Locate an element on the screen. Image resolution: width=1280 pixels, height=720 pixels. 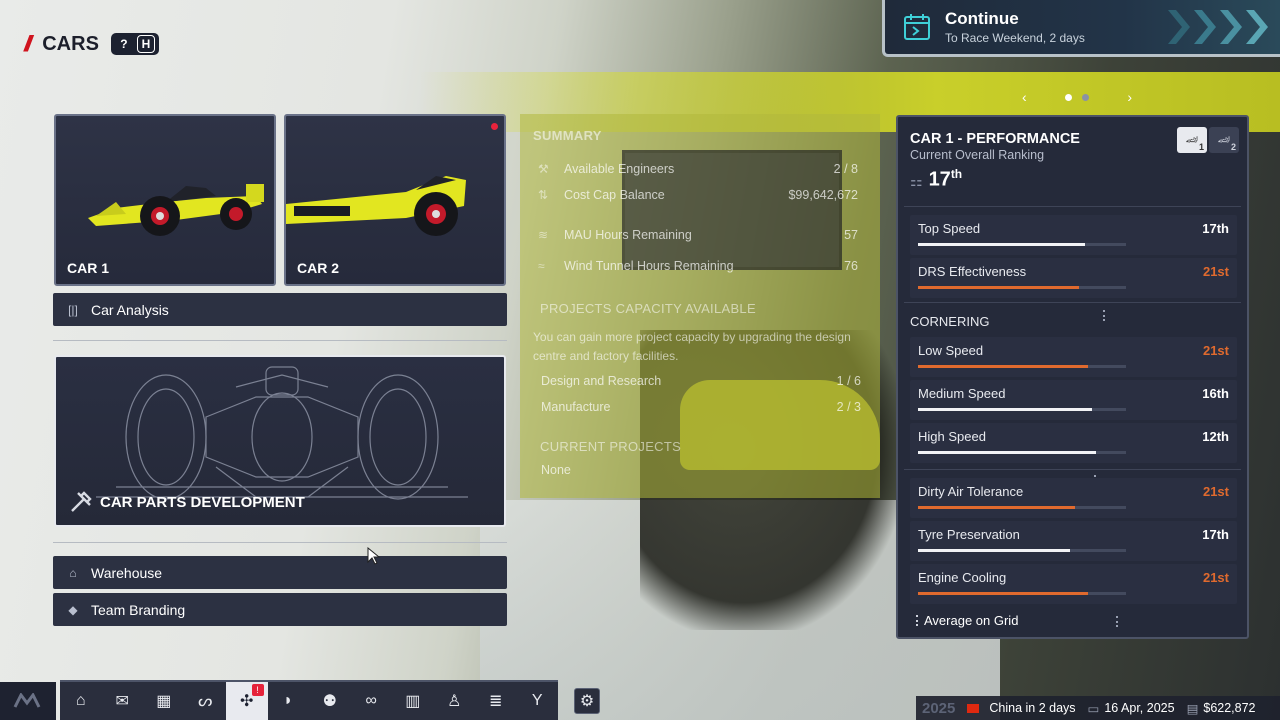
stat-name: DRS Effectiveness is located at coordinates (972, 271).